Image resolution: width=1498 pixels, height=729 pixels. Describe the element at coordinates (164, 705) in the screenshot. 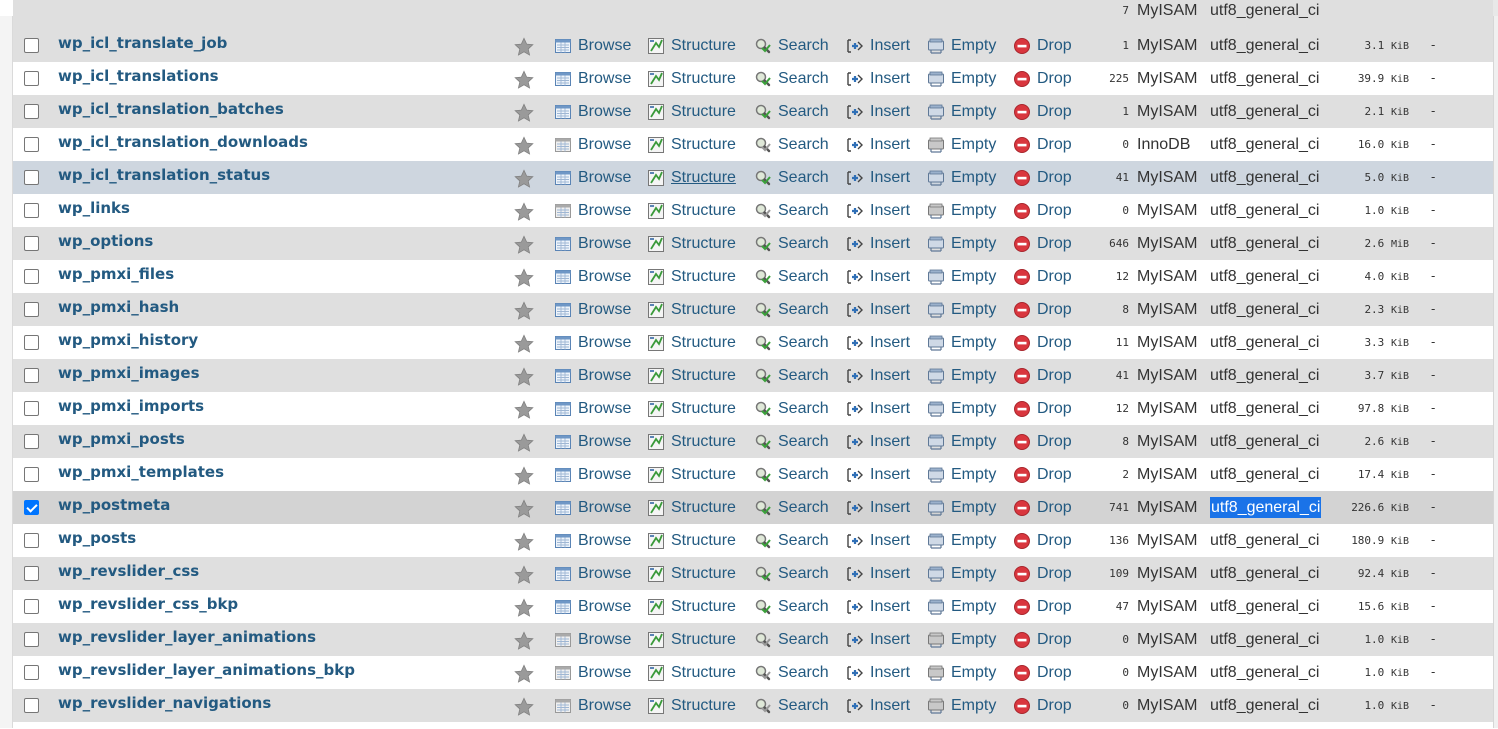

I see `table-name-link: wp_revslider_navigations` at that location.